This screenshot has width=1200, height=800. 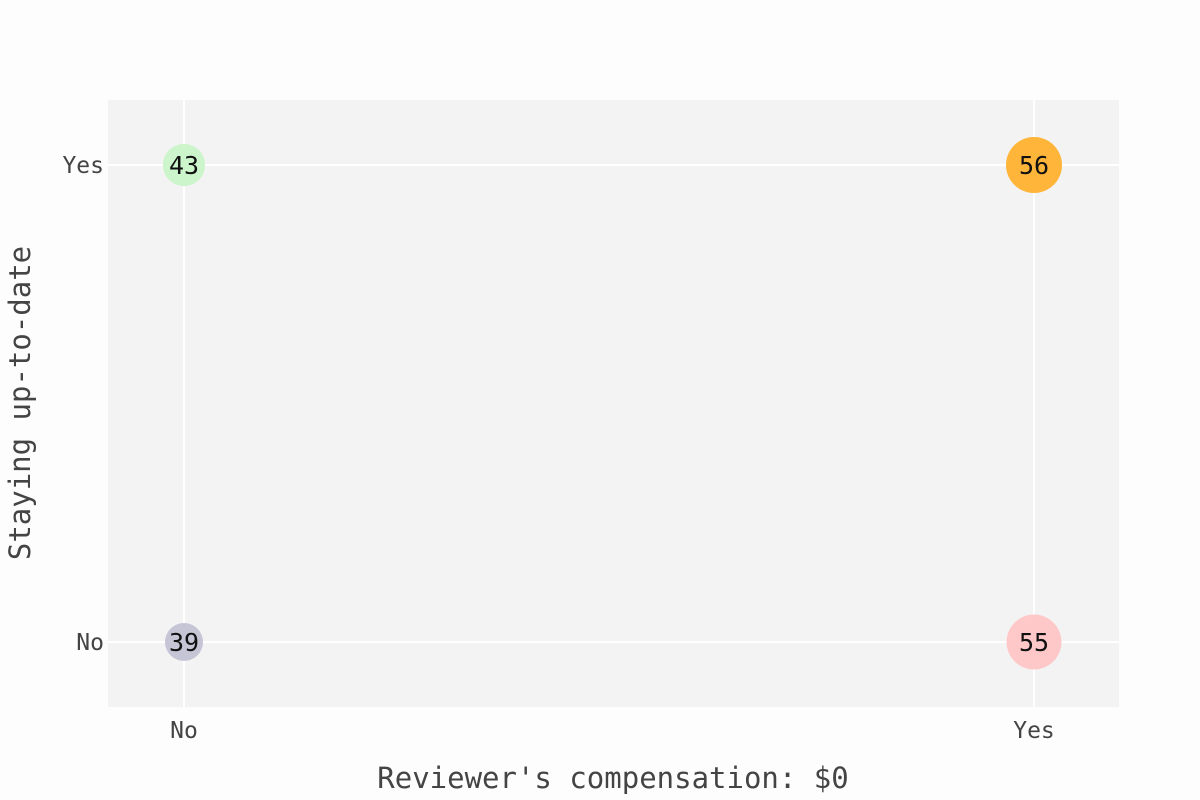 I want to click on y-tick-label: No, so click(x=90, y=643).